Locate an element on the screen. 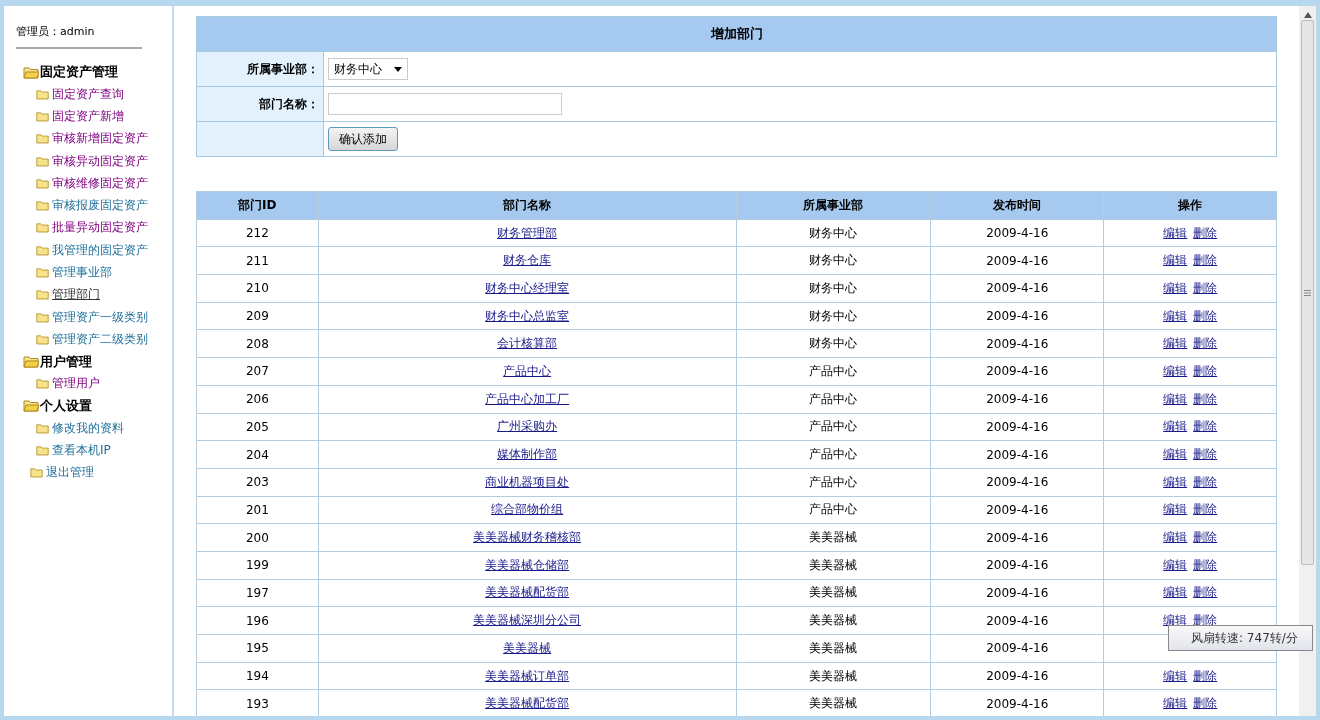  department-link: 财务中心经理室 is located at coordinates (527, 287).